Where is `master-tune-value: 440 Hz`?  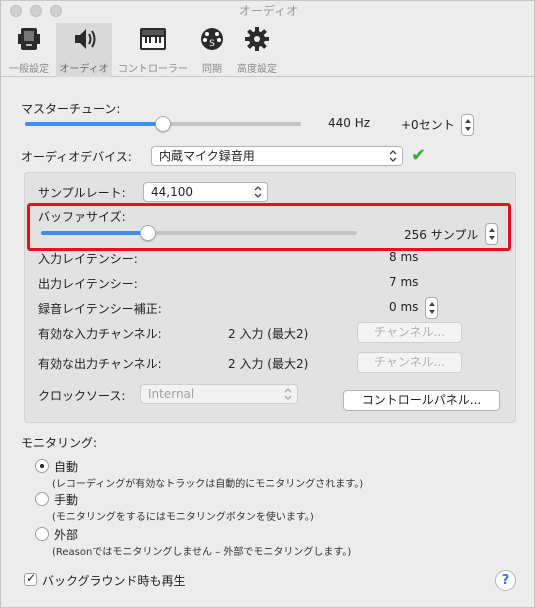 master-tune-value: 440 Hz is located at coordinates (349, 123).